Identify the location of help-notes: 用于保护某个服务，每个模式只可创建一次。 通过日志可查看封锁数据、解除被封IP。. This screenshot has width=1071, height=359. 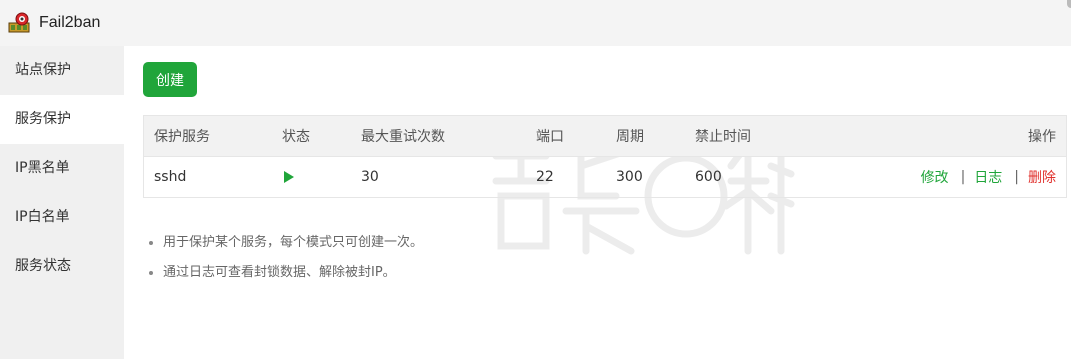
(283, 264).